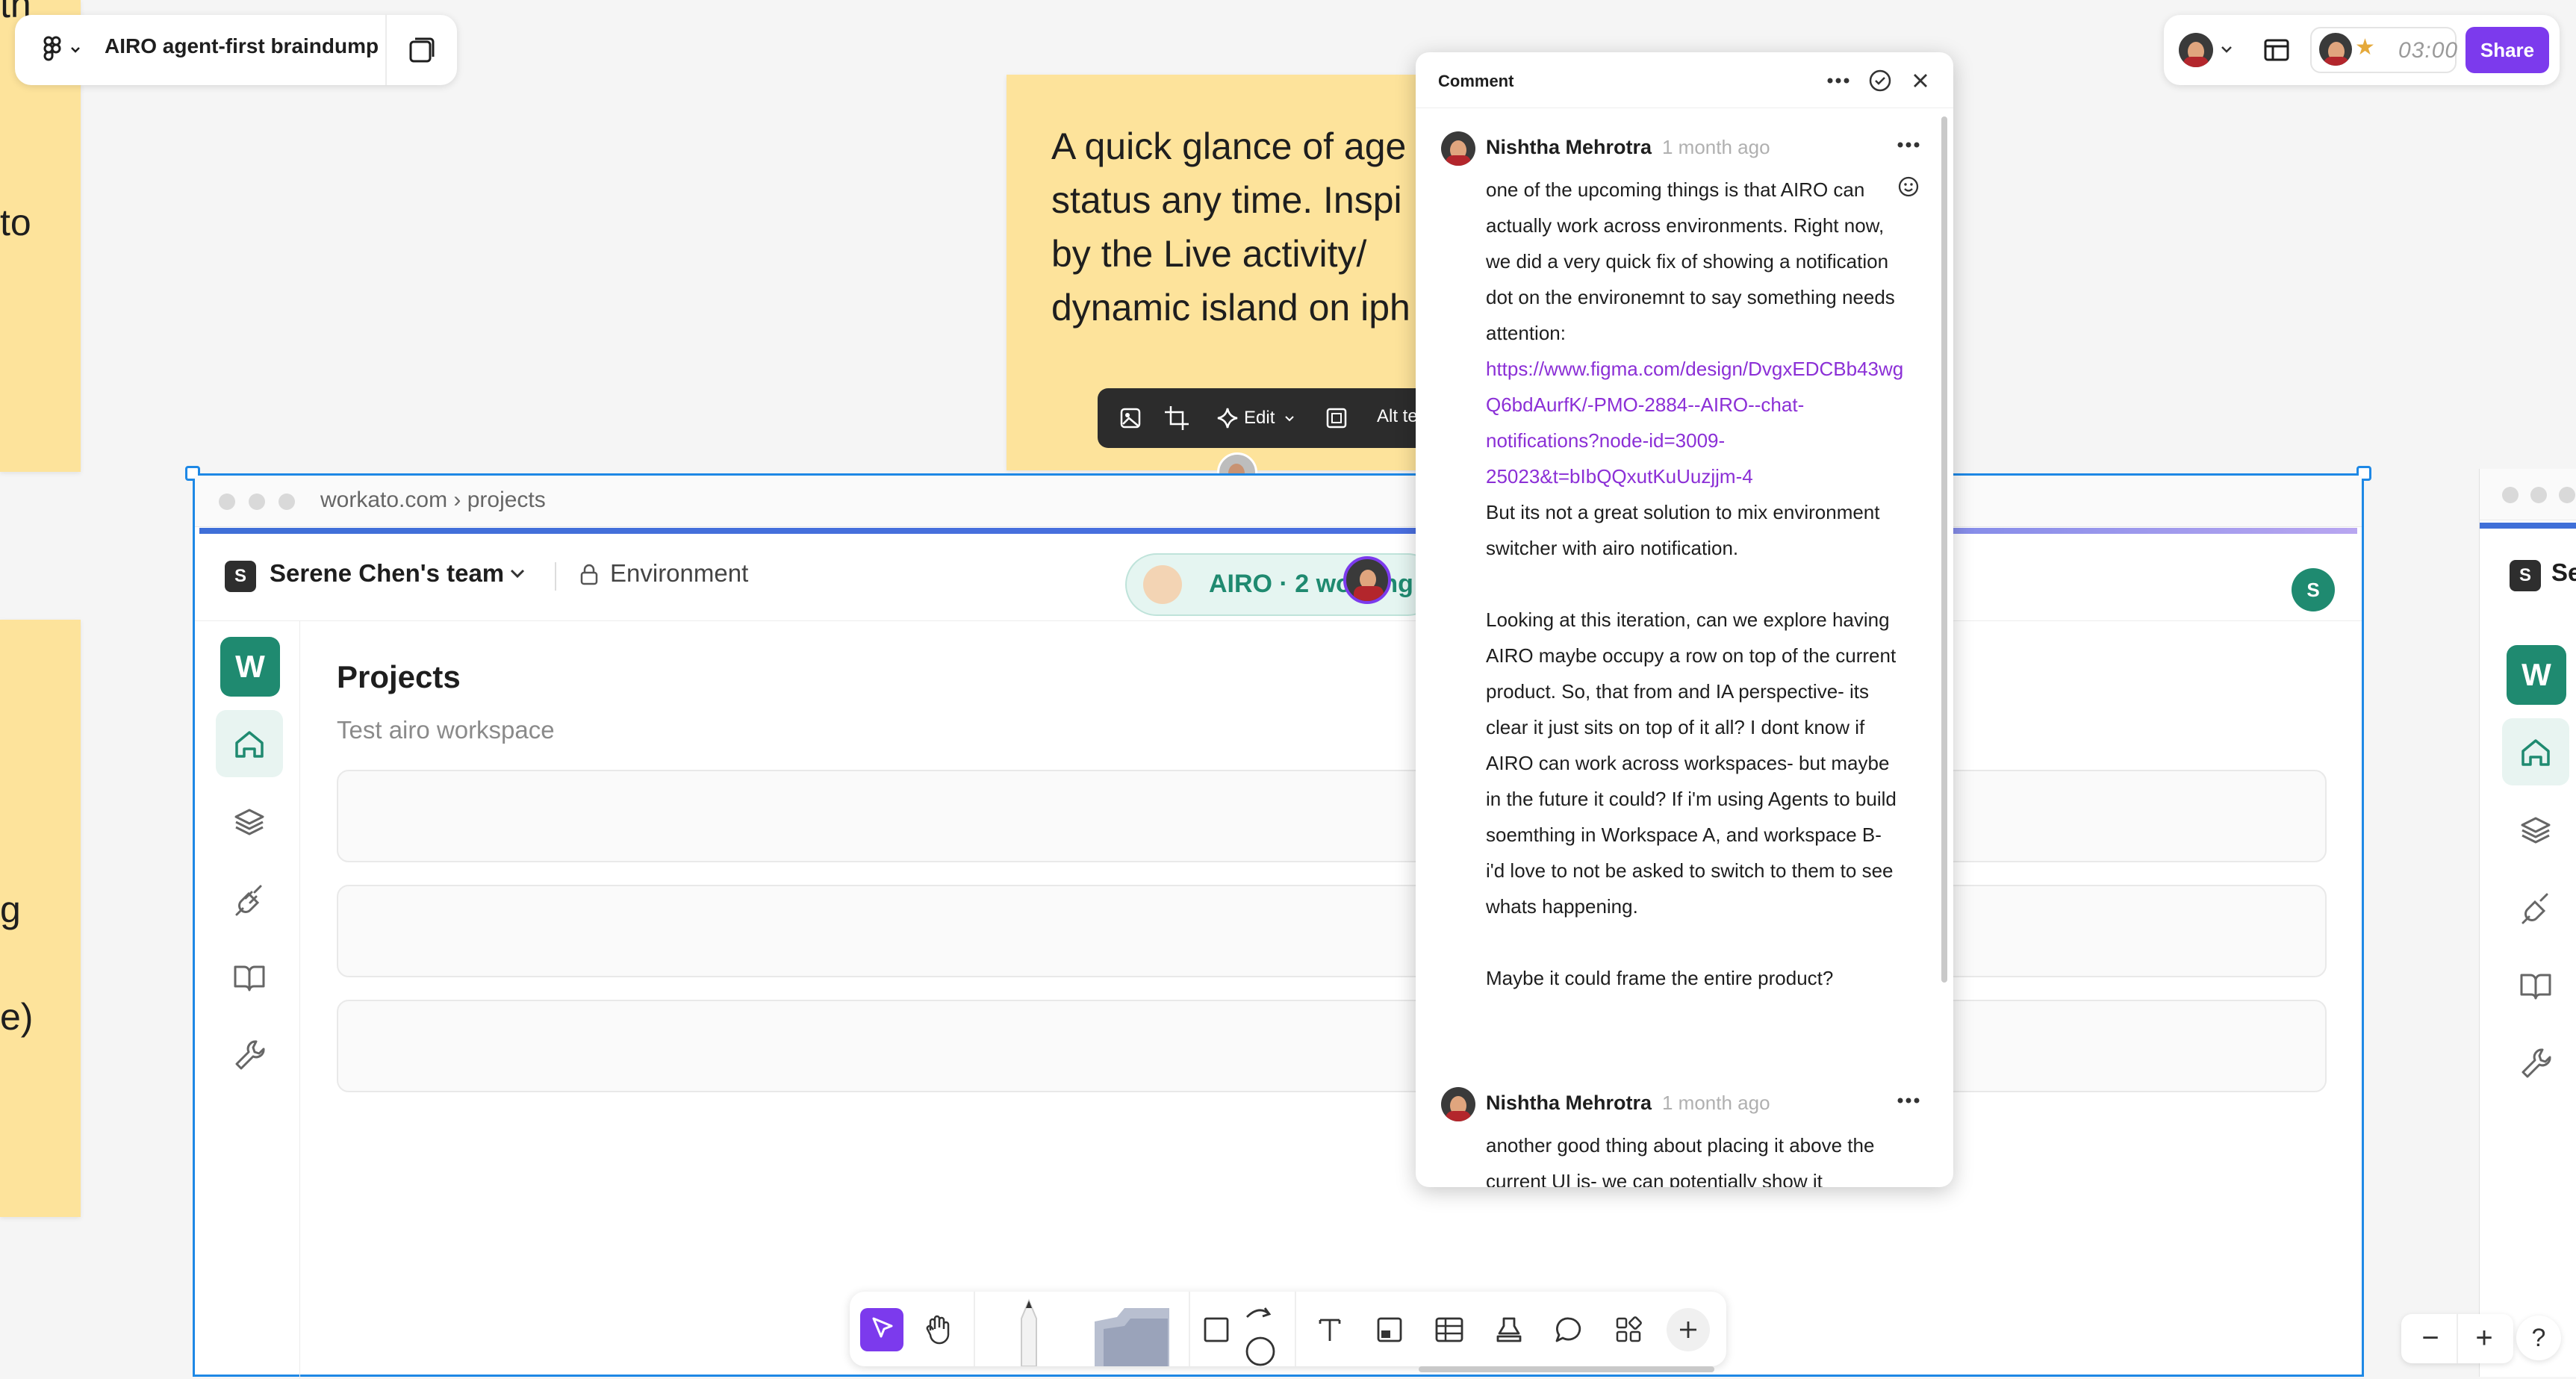 The width and height of the screenshot is (2576, 1379). Describe the element at coordinates (17, 1017) in the screenshot. I see `sticky-text-fragment: e)` at that location.